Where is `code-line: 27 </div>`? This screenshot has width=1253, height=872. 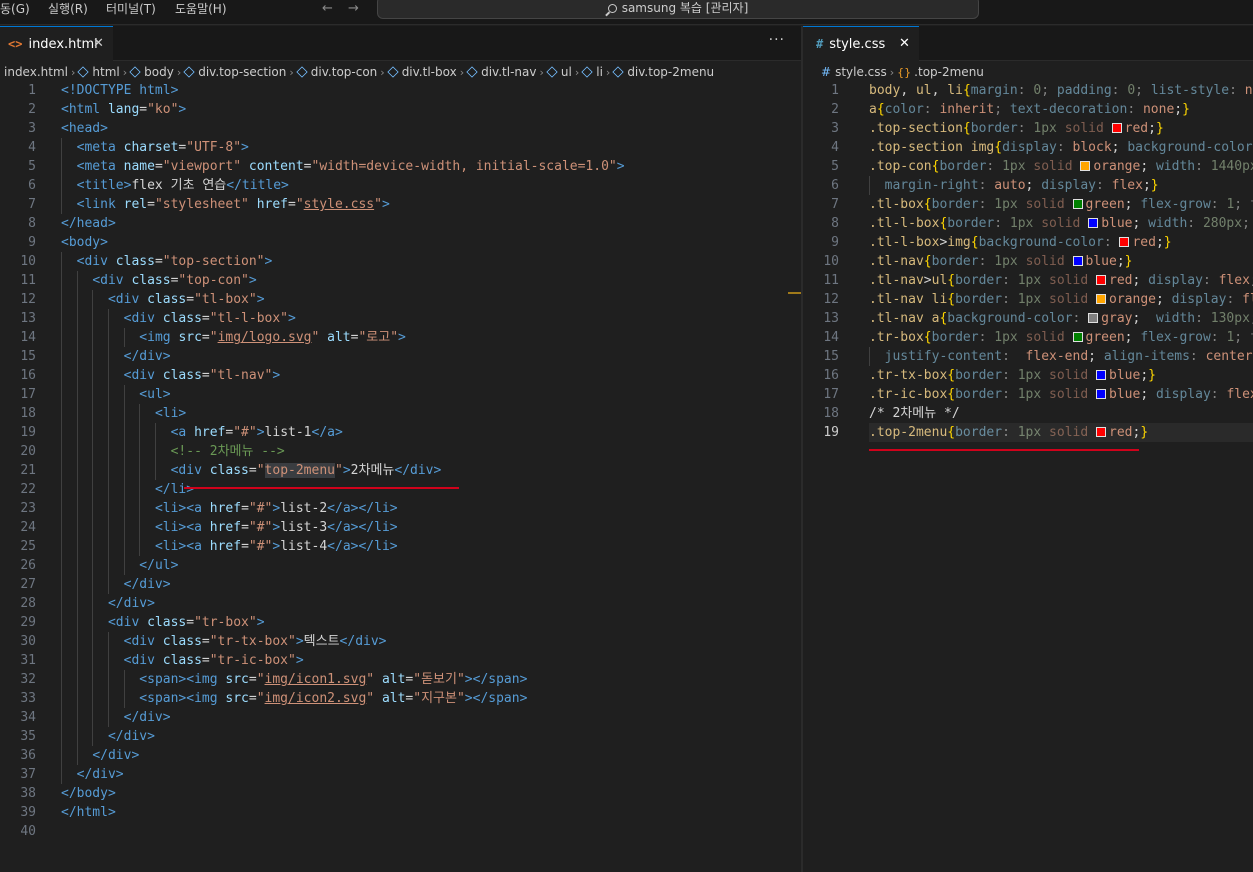
code-line: 27 </div> is located at coordinates (400, 584).